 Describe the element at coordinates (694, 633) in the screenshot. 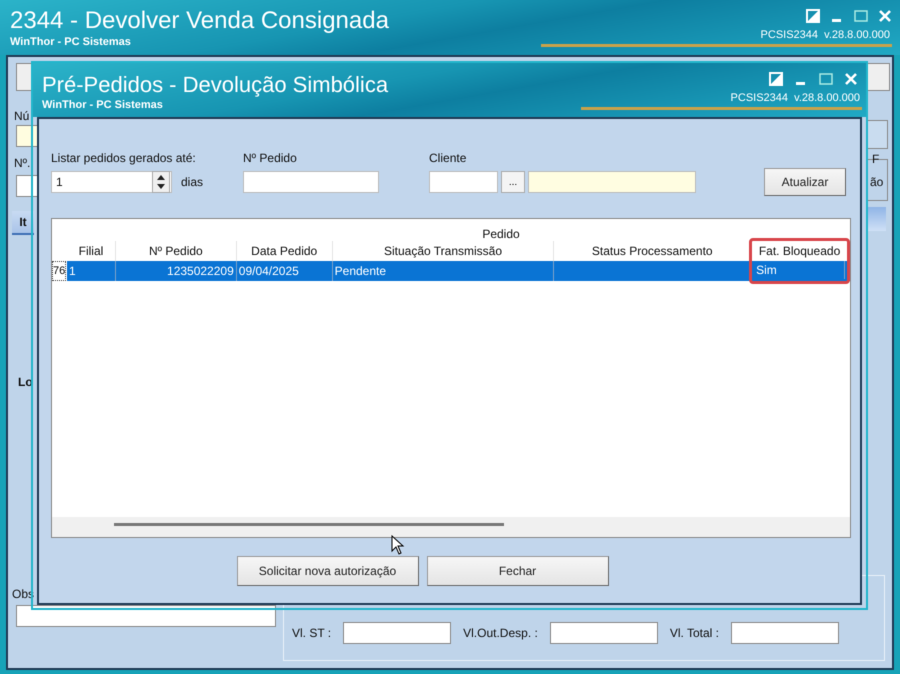

I see `field-label: Vl. Total :` at that location.